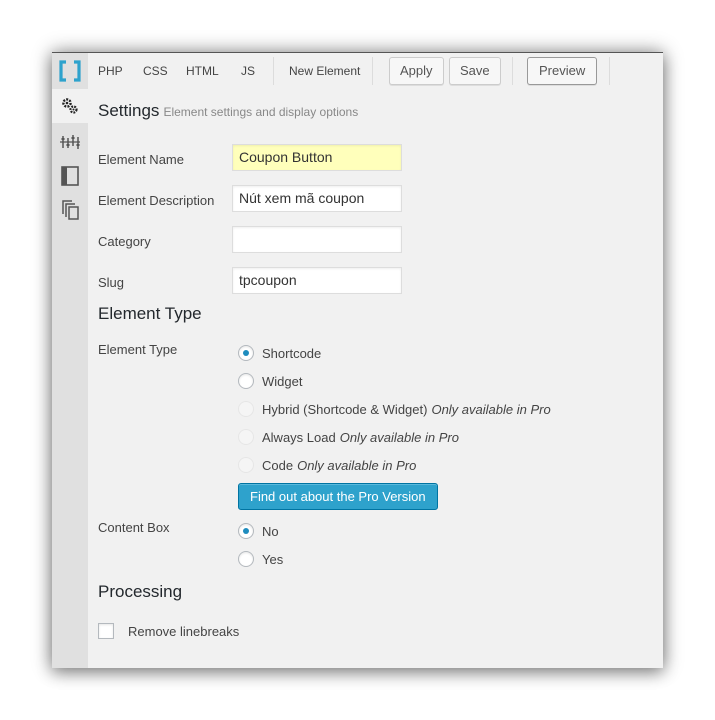 This screenshot has width=715, height=720. Describe the element at coordinates (282, 381) in the screenshot. I see `radio-label: Widget` at that location.